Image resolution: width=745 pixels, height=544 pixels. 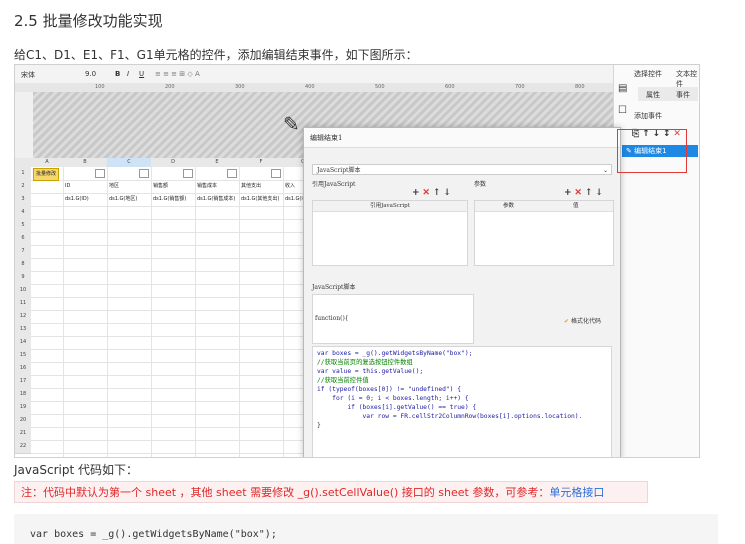 I want to click on function-header: function(){, so click(x=393, y=319).